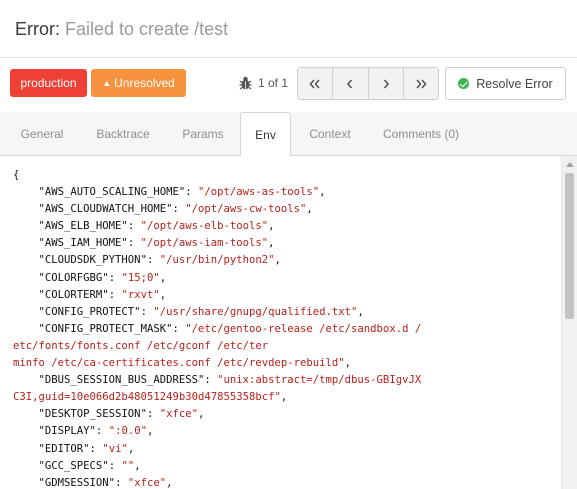 This screenshot has width=577, height=489. What do you see at coordinates (73, 294) in the screenshot?
I see `env-key: "COLORTERM"` at bounding box center [73, 294].